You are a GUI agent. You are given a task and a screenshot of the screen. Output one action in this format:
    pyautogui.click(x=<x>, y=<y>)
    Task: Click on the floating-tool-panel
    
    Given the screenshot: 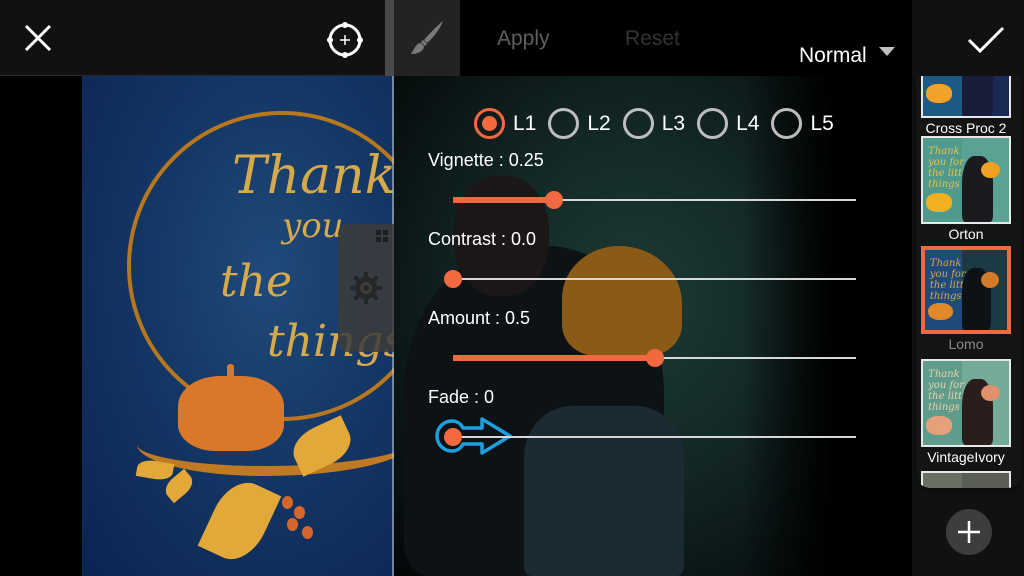 What is the action you would take?
    pyautogui.click(x=366, y=288)
    